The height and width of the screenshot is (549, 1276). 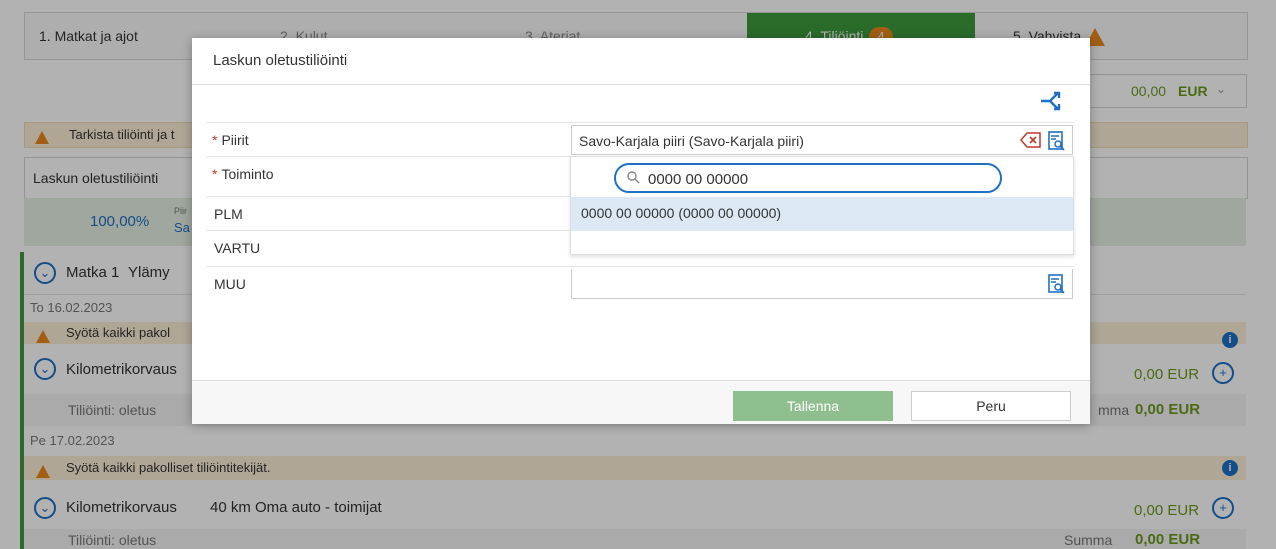 I want to click on cancel-button: Peru, so click(x=991, y=406).